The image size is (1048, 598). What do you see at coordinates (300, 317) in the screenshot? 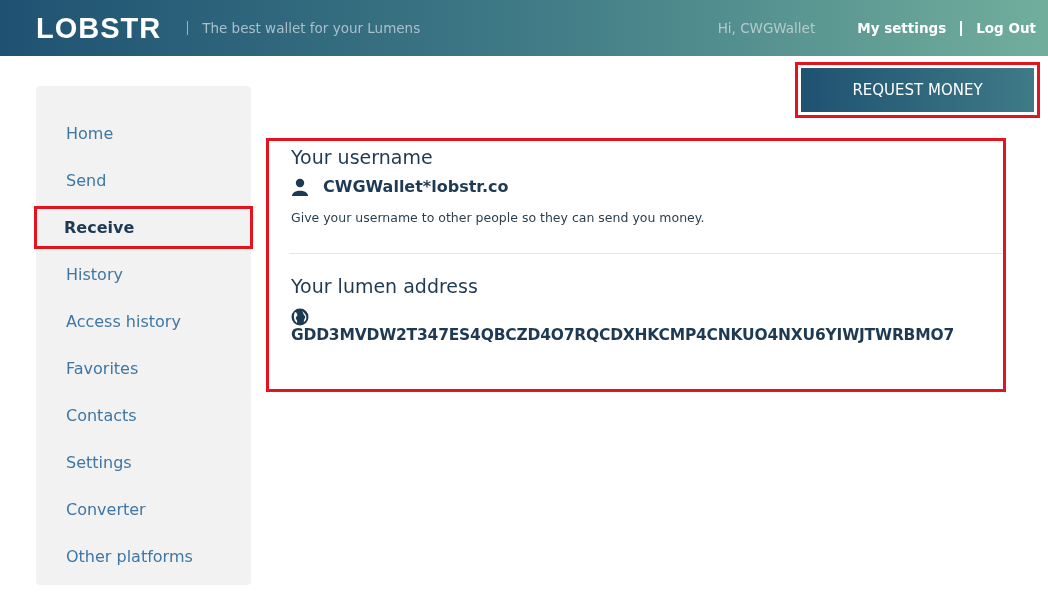
I see `globe-icon` at bounding box center [300, 317].